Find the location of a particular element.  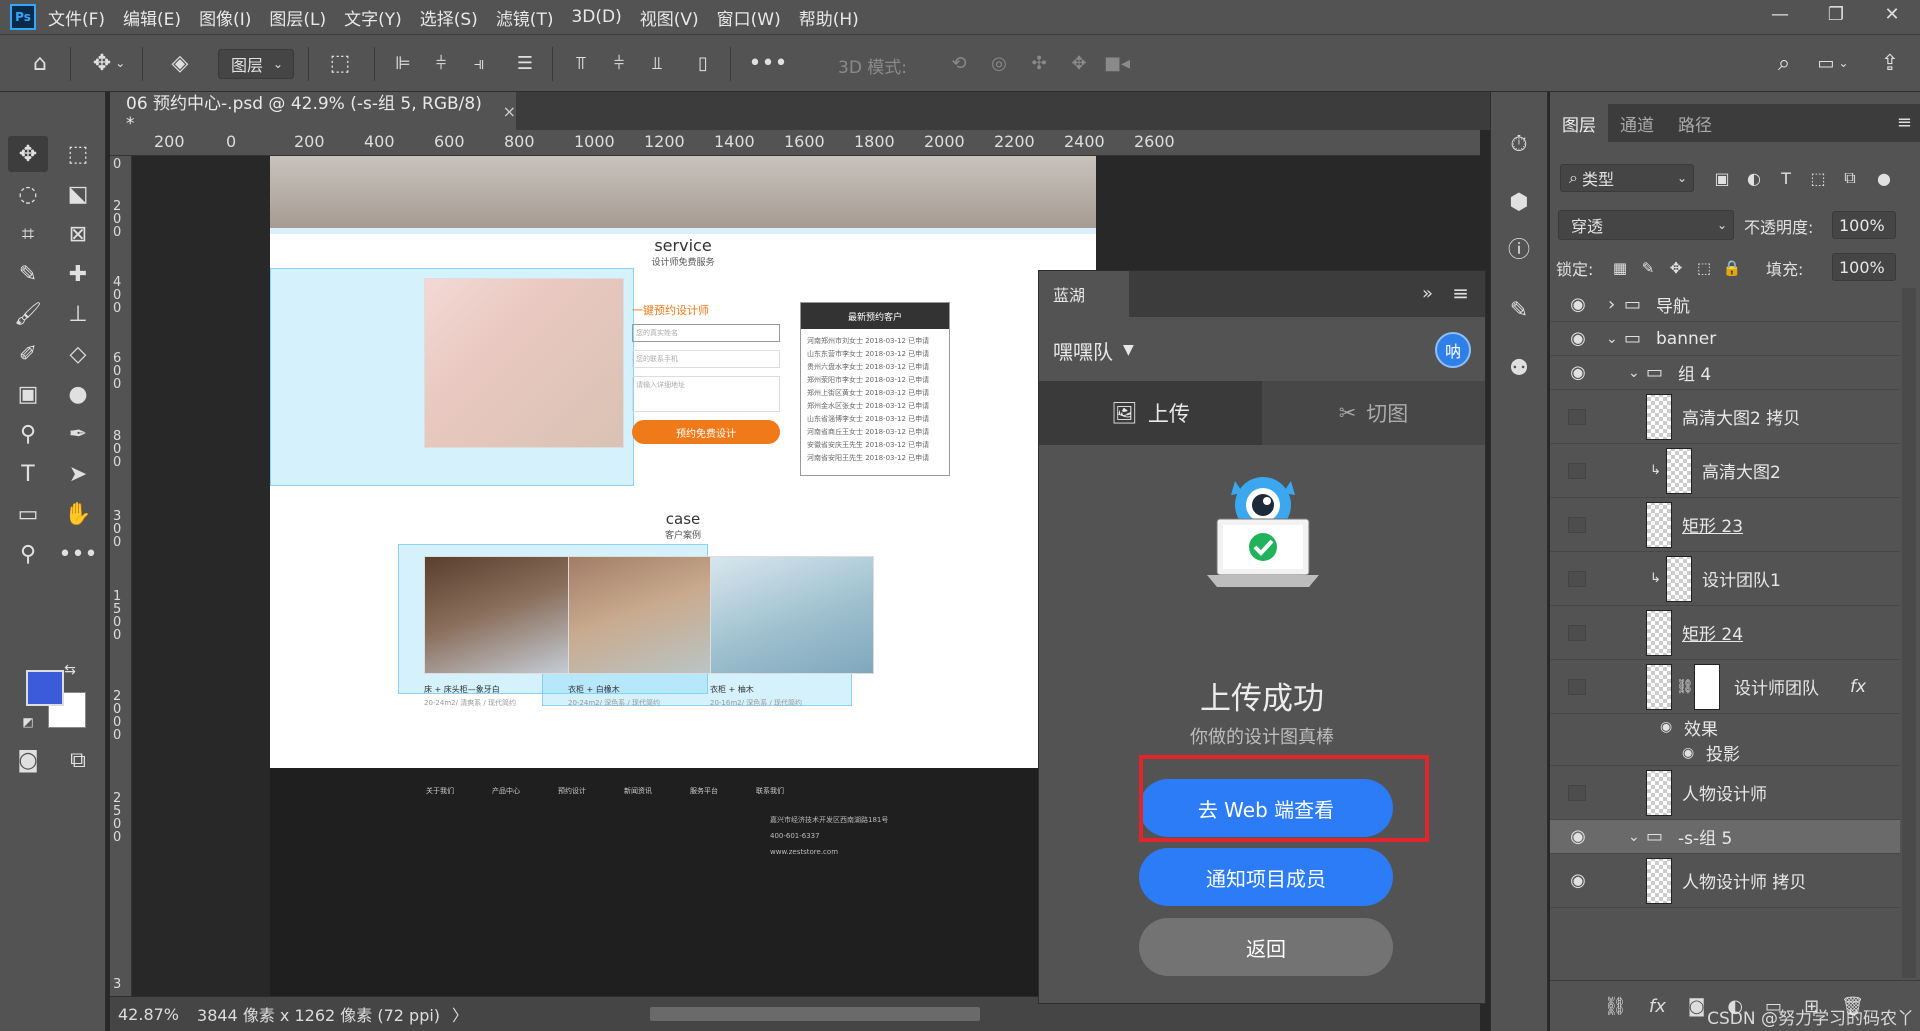

link-icon: ⛓ is located at coordinates (1685, 687).